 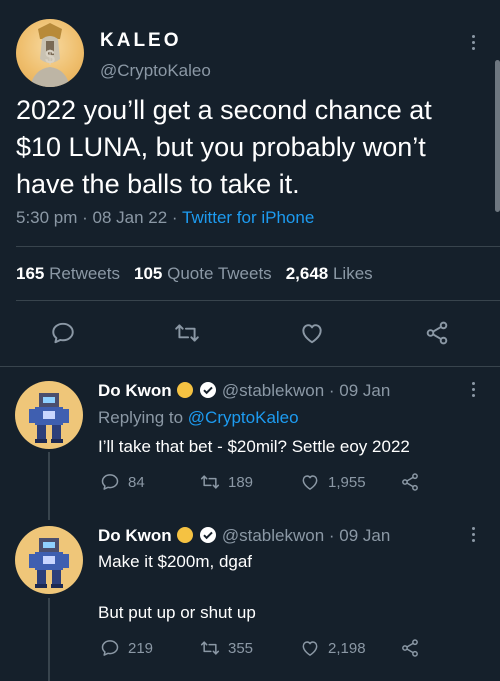 I want to click on tweet-line-3: have the balls to take it., so click(x=158, y=184).